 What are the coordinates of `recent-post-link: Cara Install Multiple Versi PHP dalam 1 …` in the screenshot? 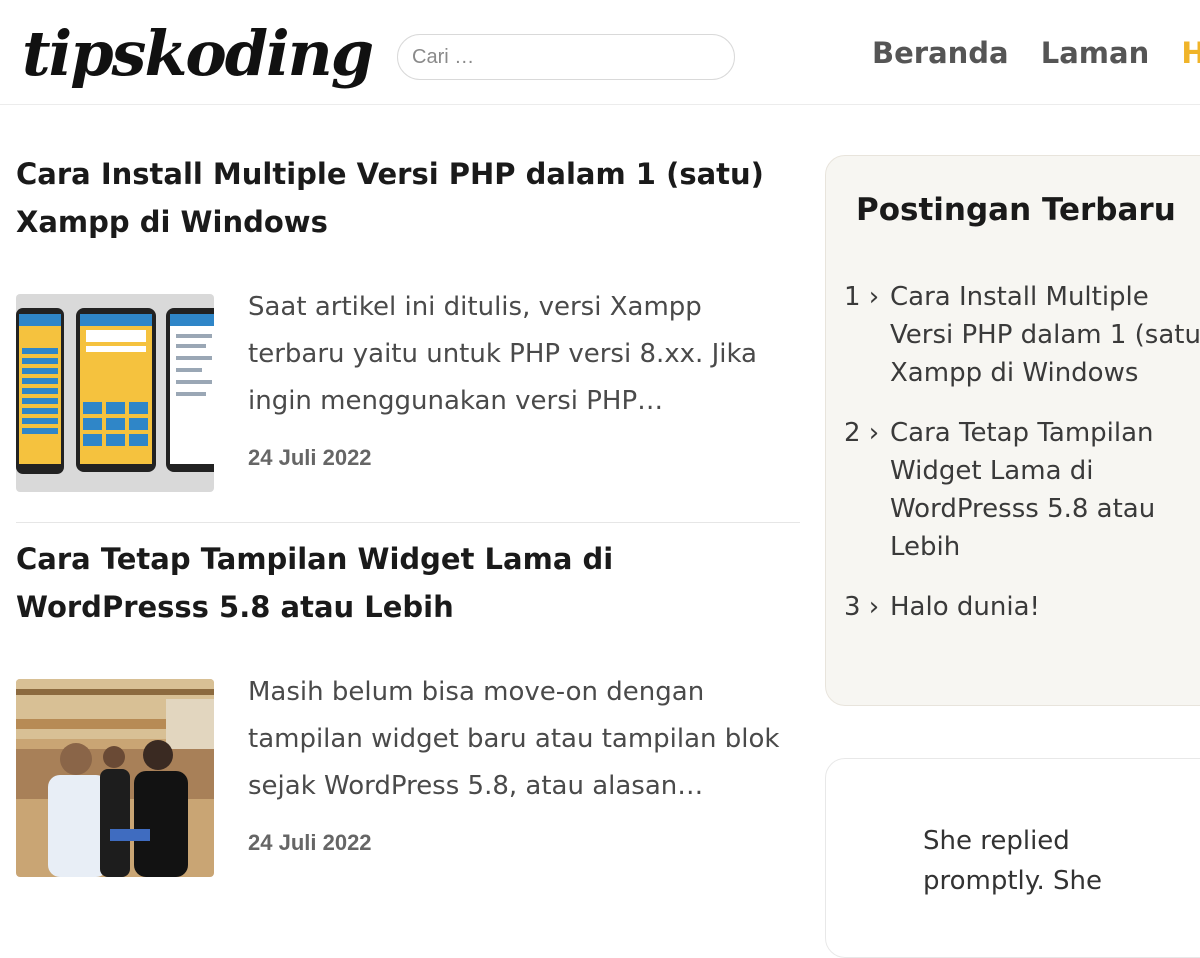 It's located at (1045, 335).